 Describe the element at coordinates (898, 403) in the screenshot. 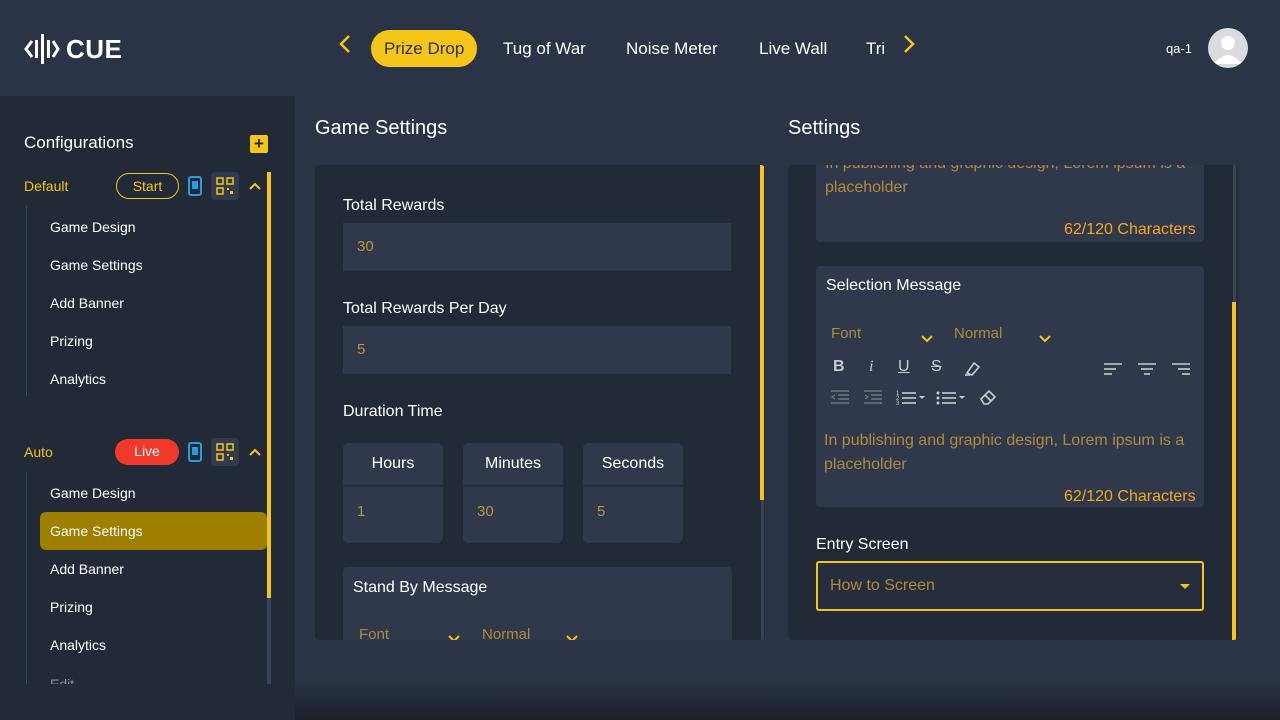

I see `svg-text: 3` at that location.